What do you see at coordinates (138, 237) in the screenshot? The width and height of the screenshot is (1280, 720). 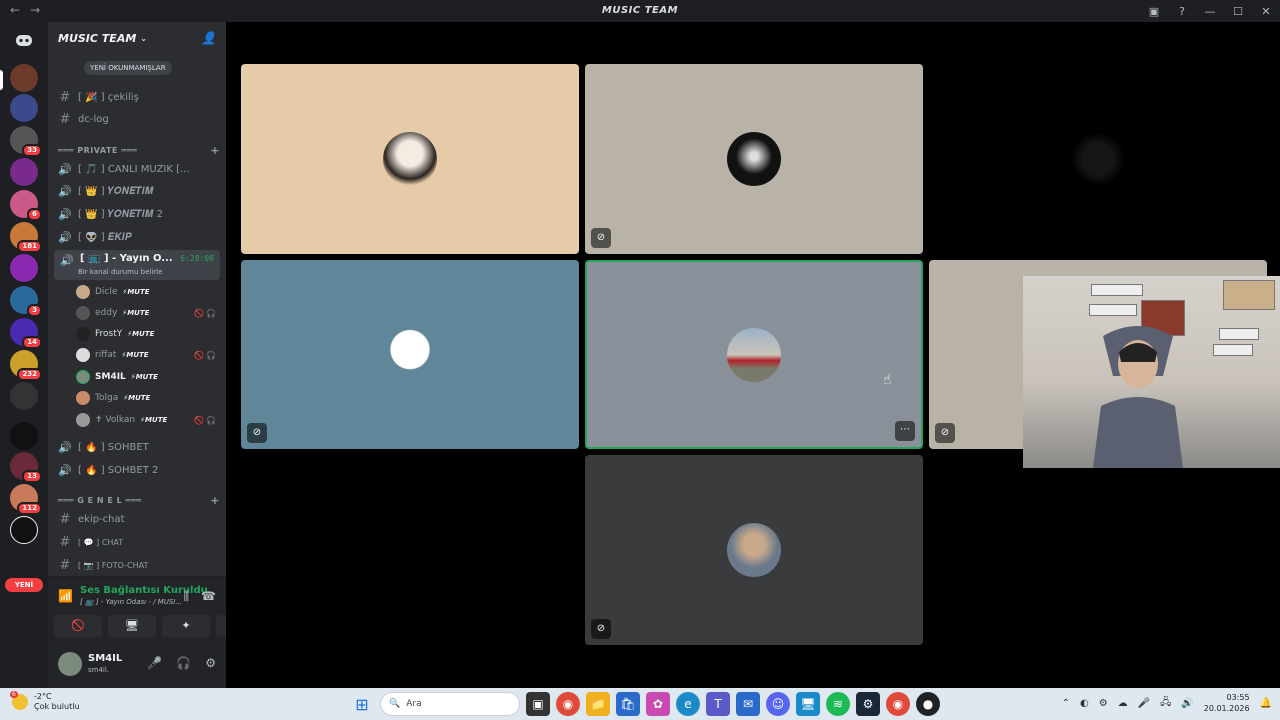 I see `voice-channel: 🔊 [ 👽 ] 𝑬𝑲𝑰𝑷` at bounding box center [138, 237].